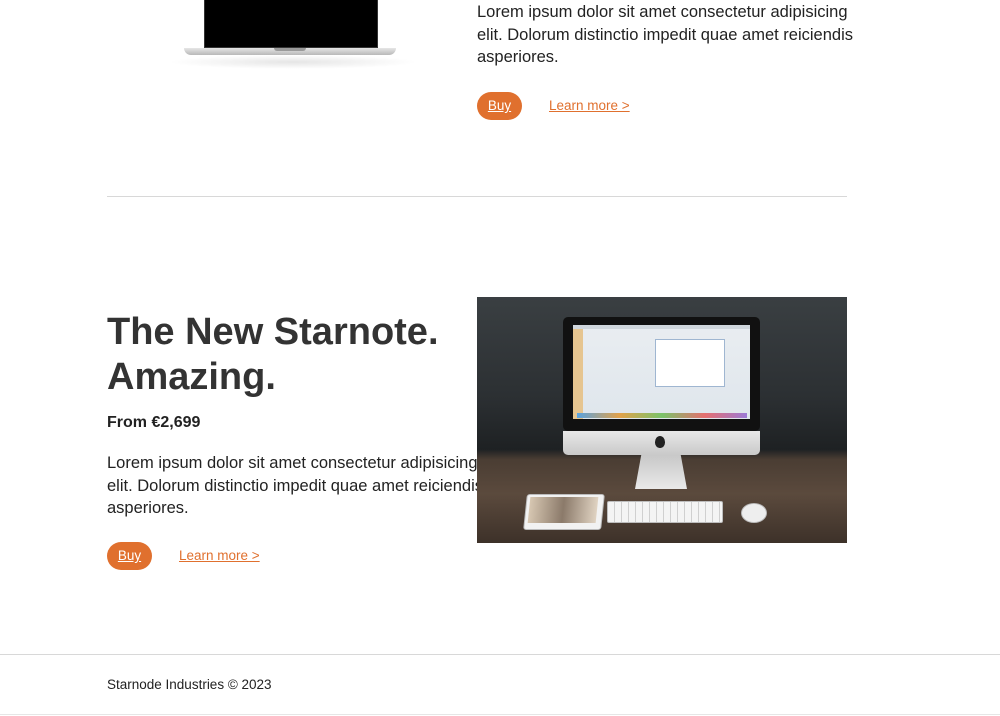 Image resolution: width=1000 pixels, height=716 pixels. I want to click on footer-copyright: Starnode Industries © 2023, so click(189, 684).